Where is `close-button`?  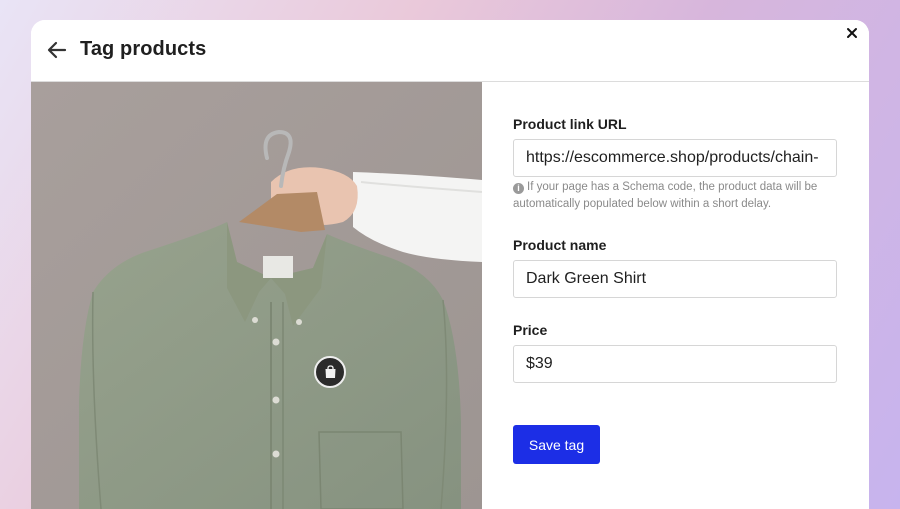
close-button is located at coordinates (852, 33).